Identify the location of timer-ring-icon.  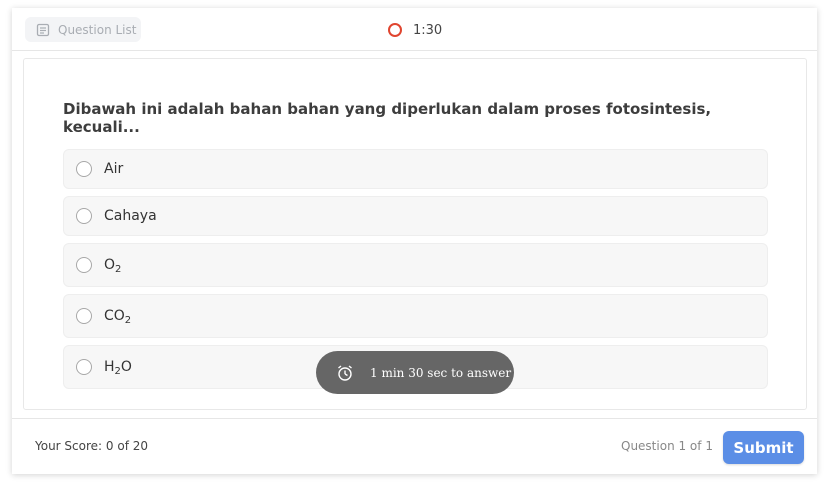
(395, 30).